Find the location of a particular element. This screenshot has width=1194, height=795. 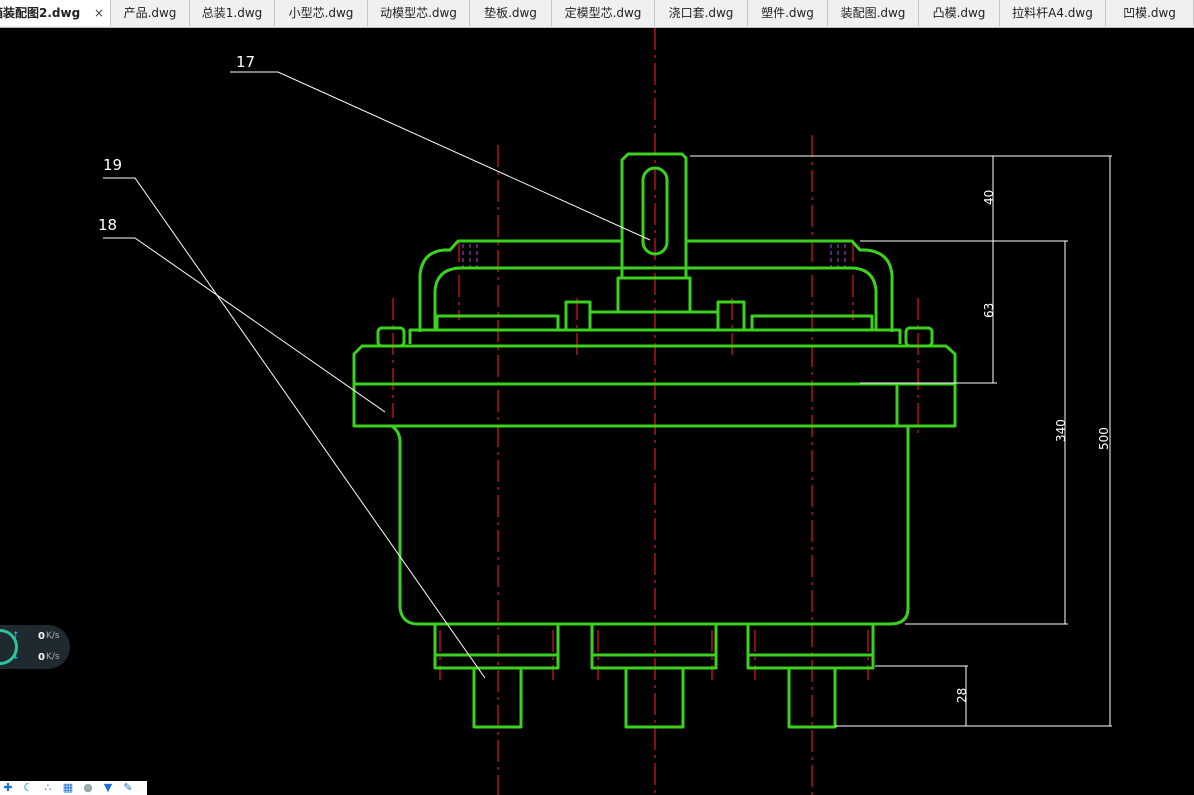

tab-item: 拉料杆A4.dwg is located at coordinates (1053, 13).